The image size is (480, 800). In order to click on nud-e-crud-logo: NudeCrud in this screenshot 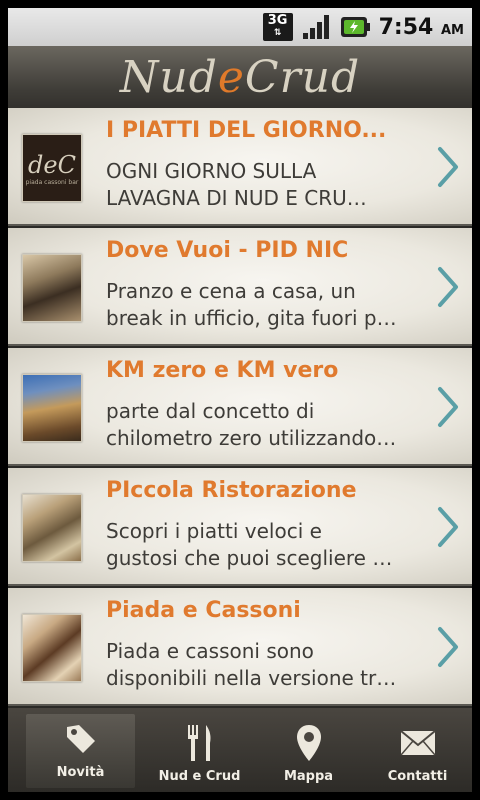, I will do `click(240, 77)`.